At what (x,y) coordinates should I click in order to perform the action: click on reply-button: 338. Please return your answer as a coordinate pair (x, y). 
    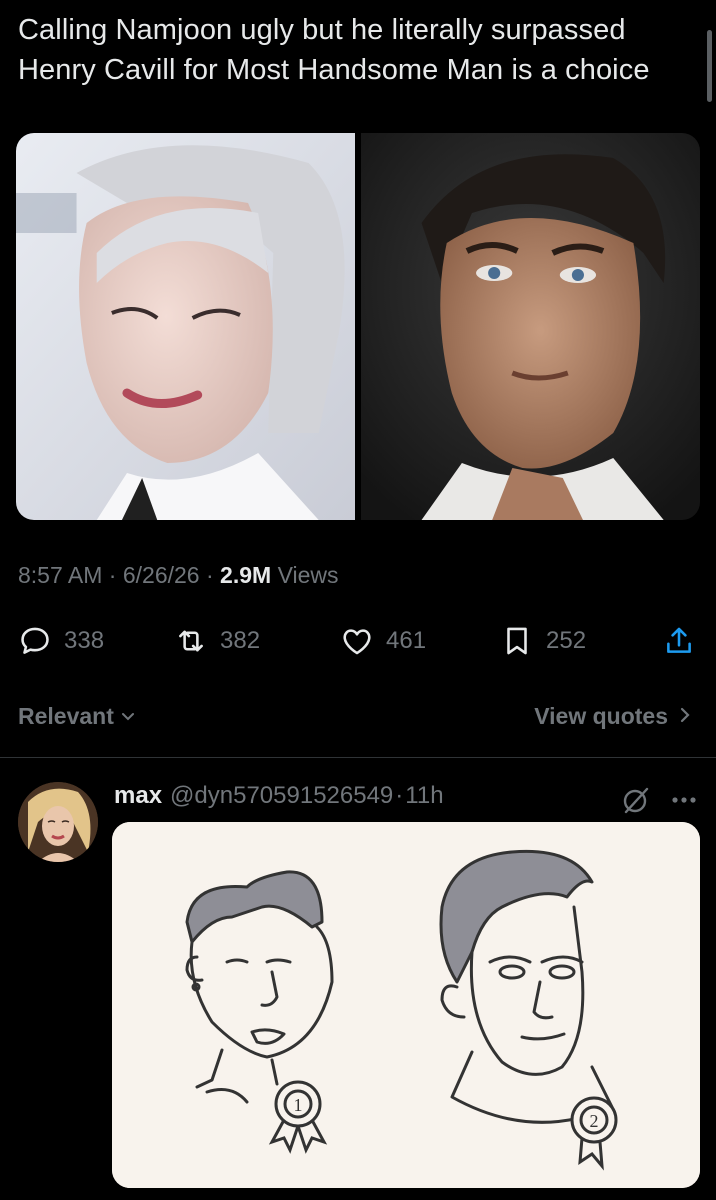
    Looking at the image, I should click on (61, 641).